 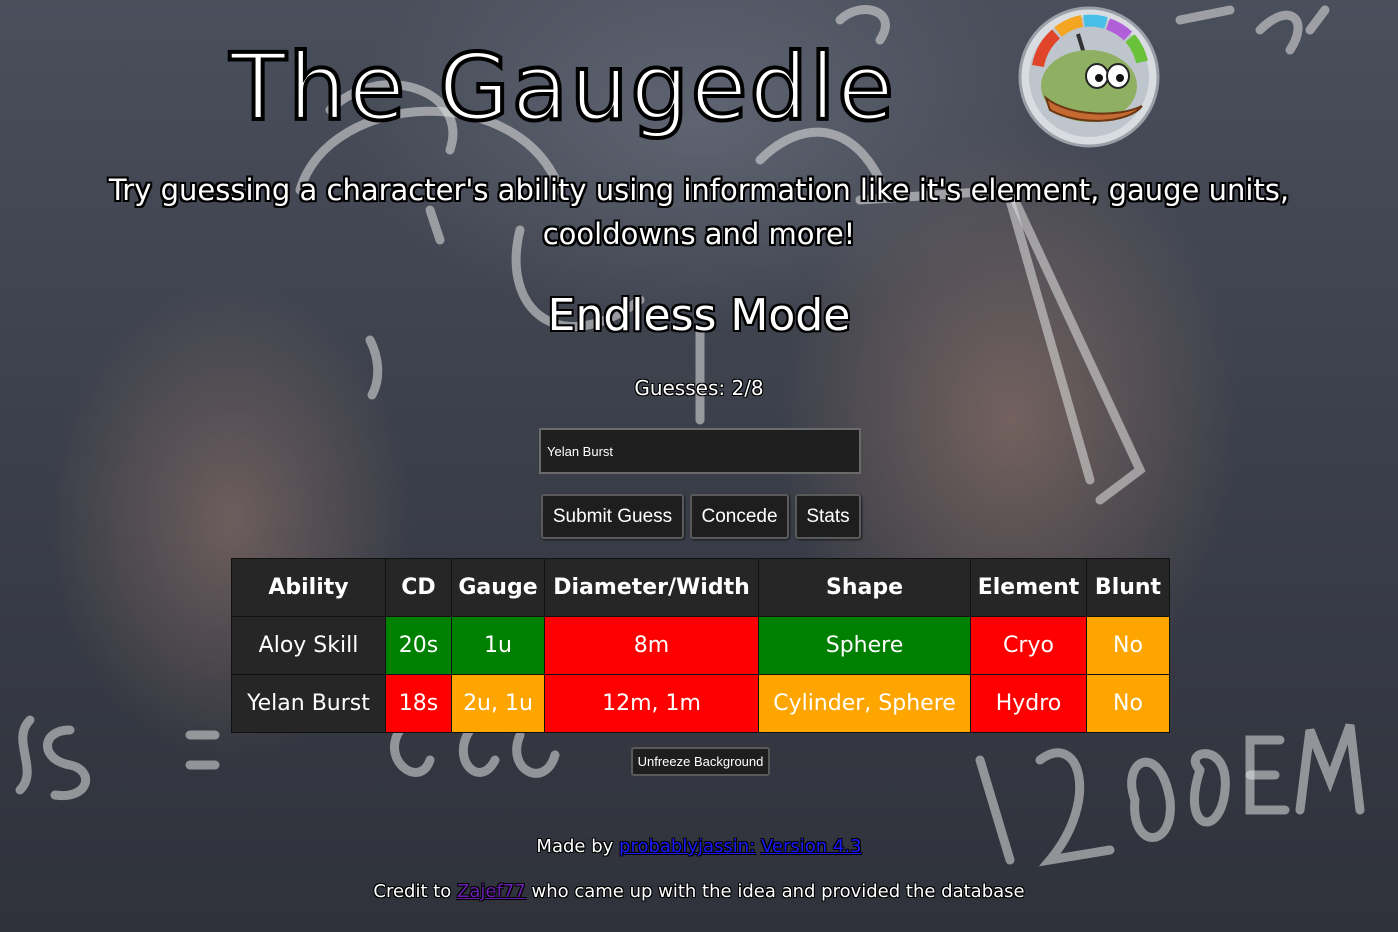 What do you see at coordinates (498, 587) in the screenshot?
I see `header-gauge: Gauge` at bounding box center [498, 587].